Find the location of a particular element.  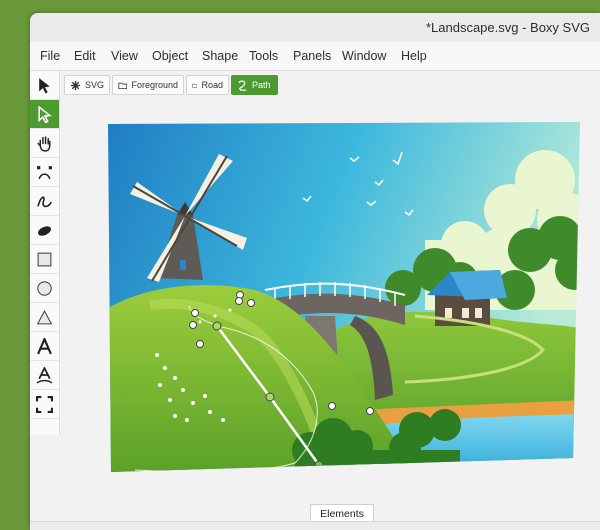

breadcrumb-road-label: Road is located at coordinates (212, 85).